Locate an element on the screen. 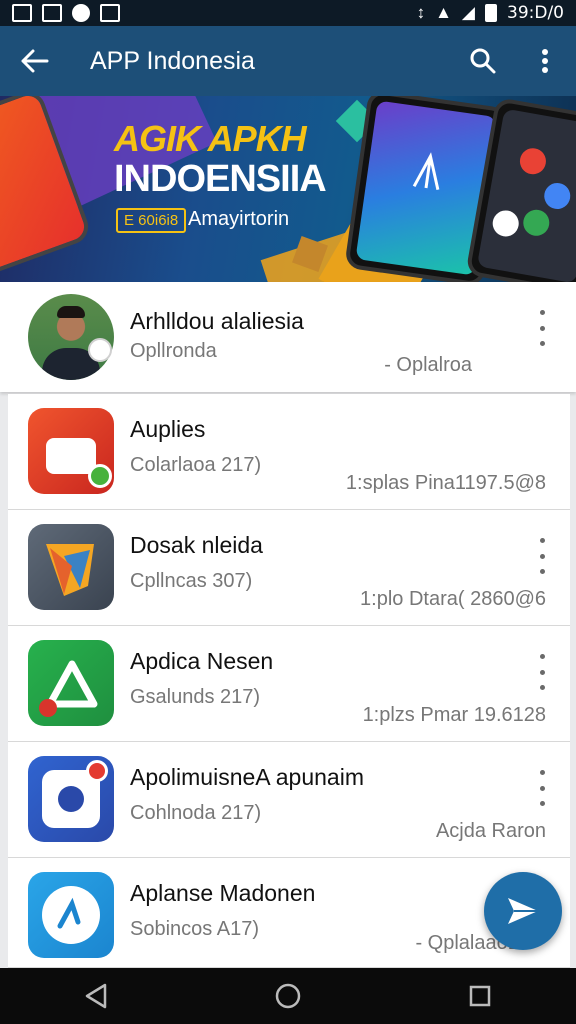  nav-home-icon is located at coordinates (288, 996).